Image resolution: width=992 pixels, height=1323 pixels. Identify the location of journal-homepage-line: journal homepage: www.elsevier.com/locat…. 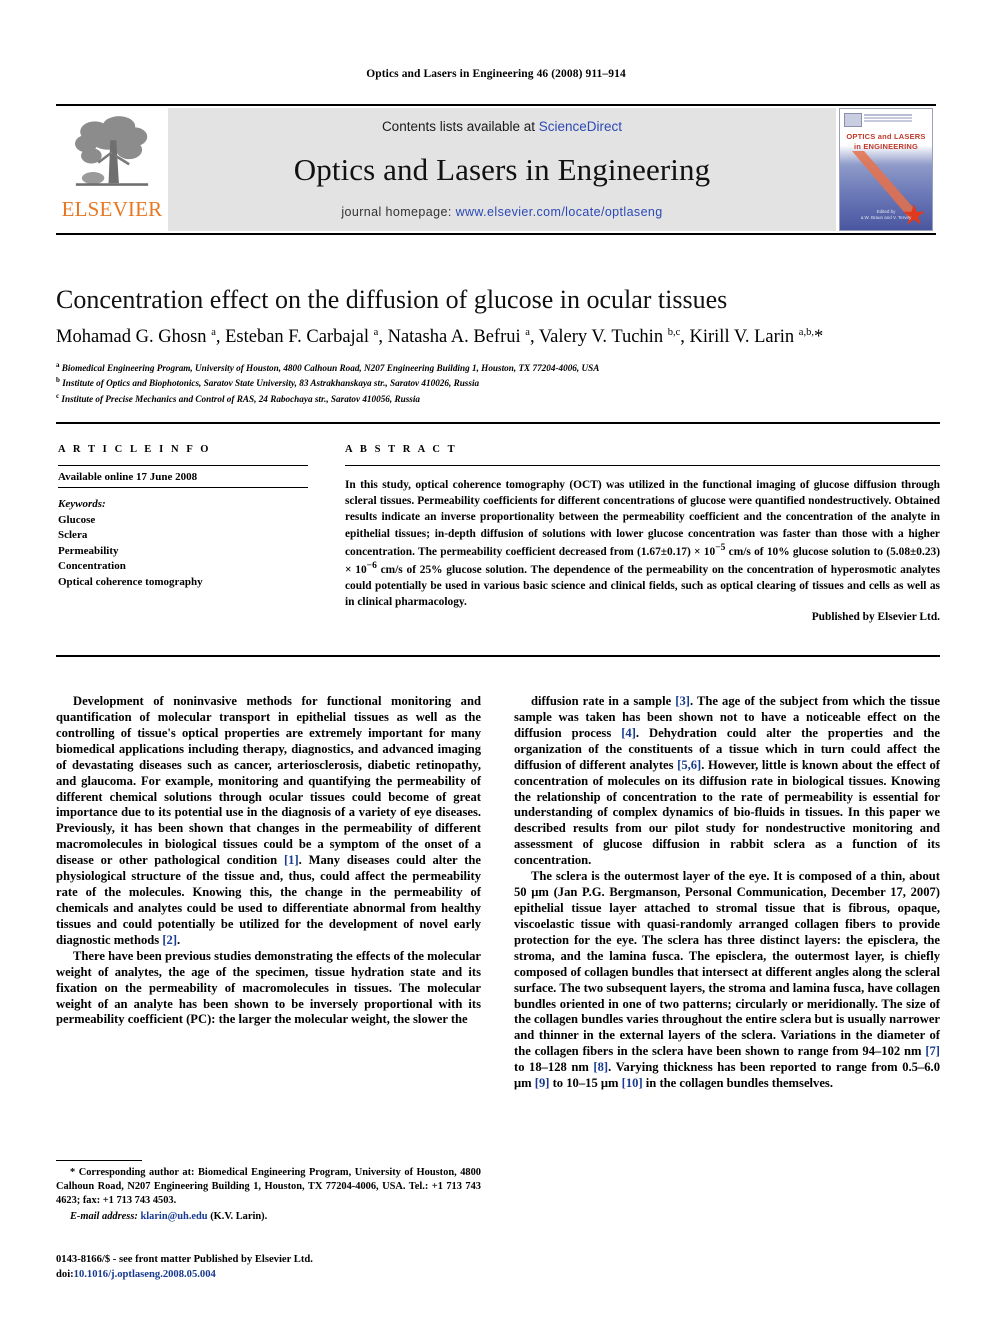
(501, 212).